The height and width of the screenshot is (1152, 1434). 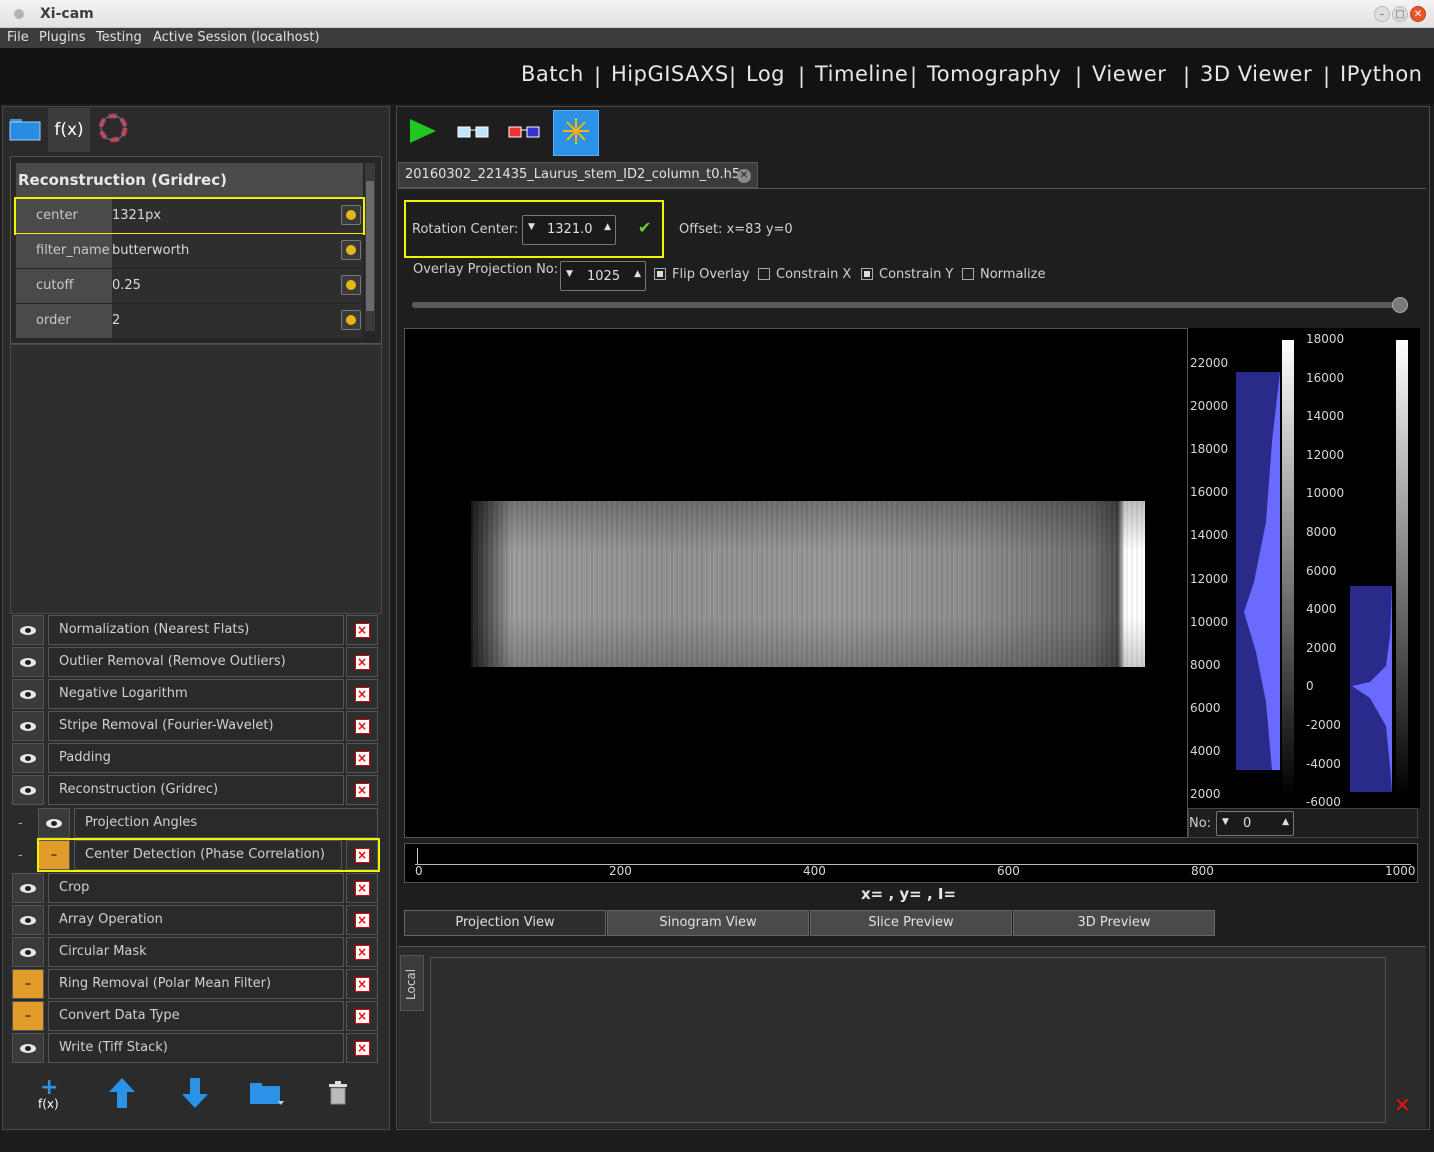 I want to click on function-name: Convert Data Type, so click(x=196, y=1016).